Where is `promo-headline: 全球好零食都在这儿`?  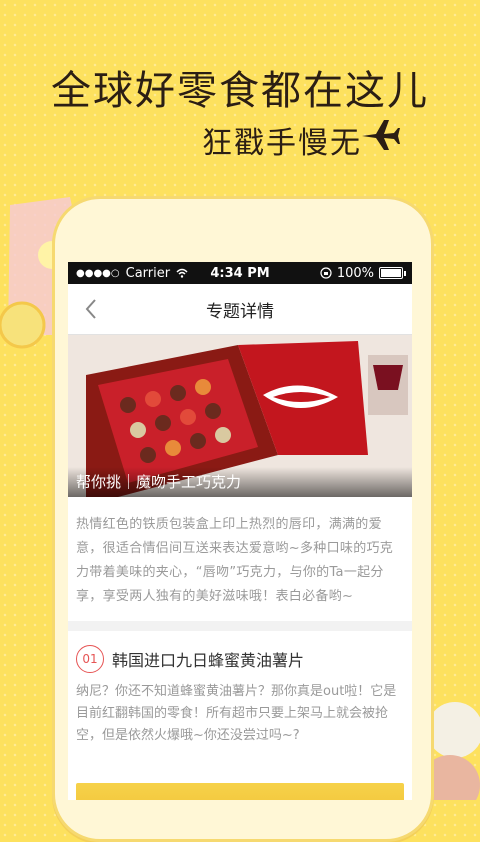
promo-headline: 全球好零食都在这儿 is located at coordinates (240, 91).